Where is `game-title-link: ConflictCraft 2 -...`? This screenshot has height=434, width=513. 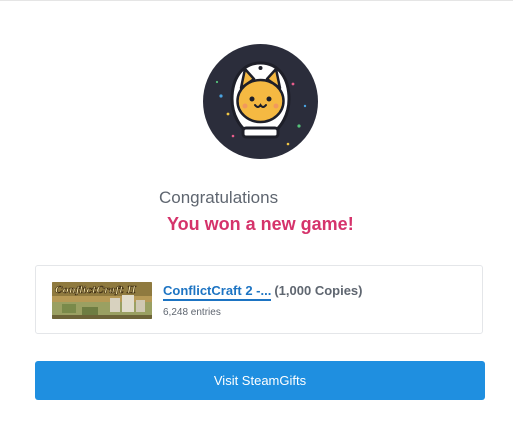
game-title-link: ConflictCraft 2 -... is located at coordinates (217, 292).